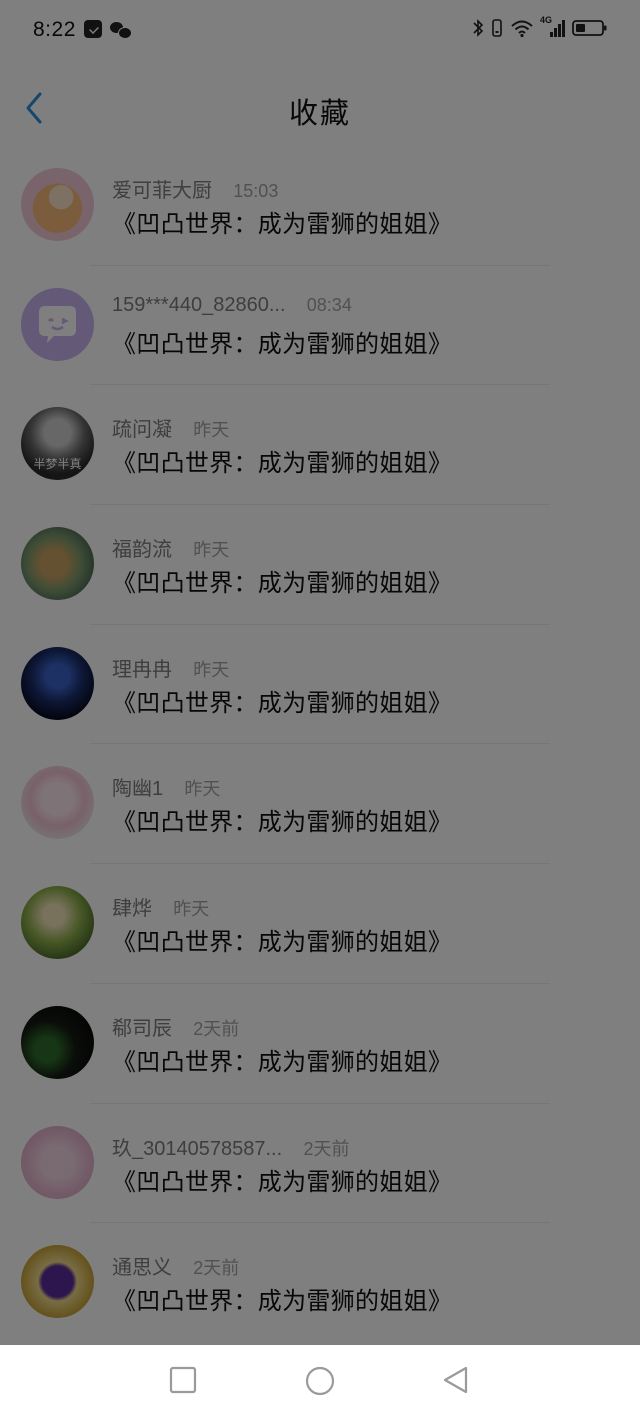 This screenshot has height=1415, width=640. What do you see at coordinates (142, 1029) in the screenshot?
I see `user-name: 郗司辰` at bounding box center [142, 1029].